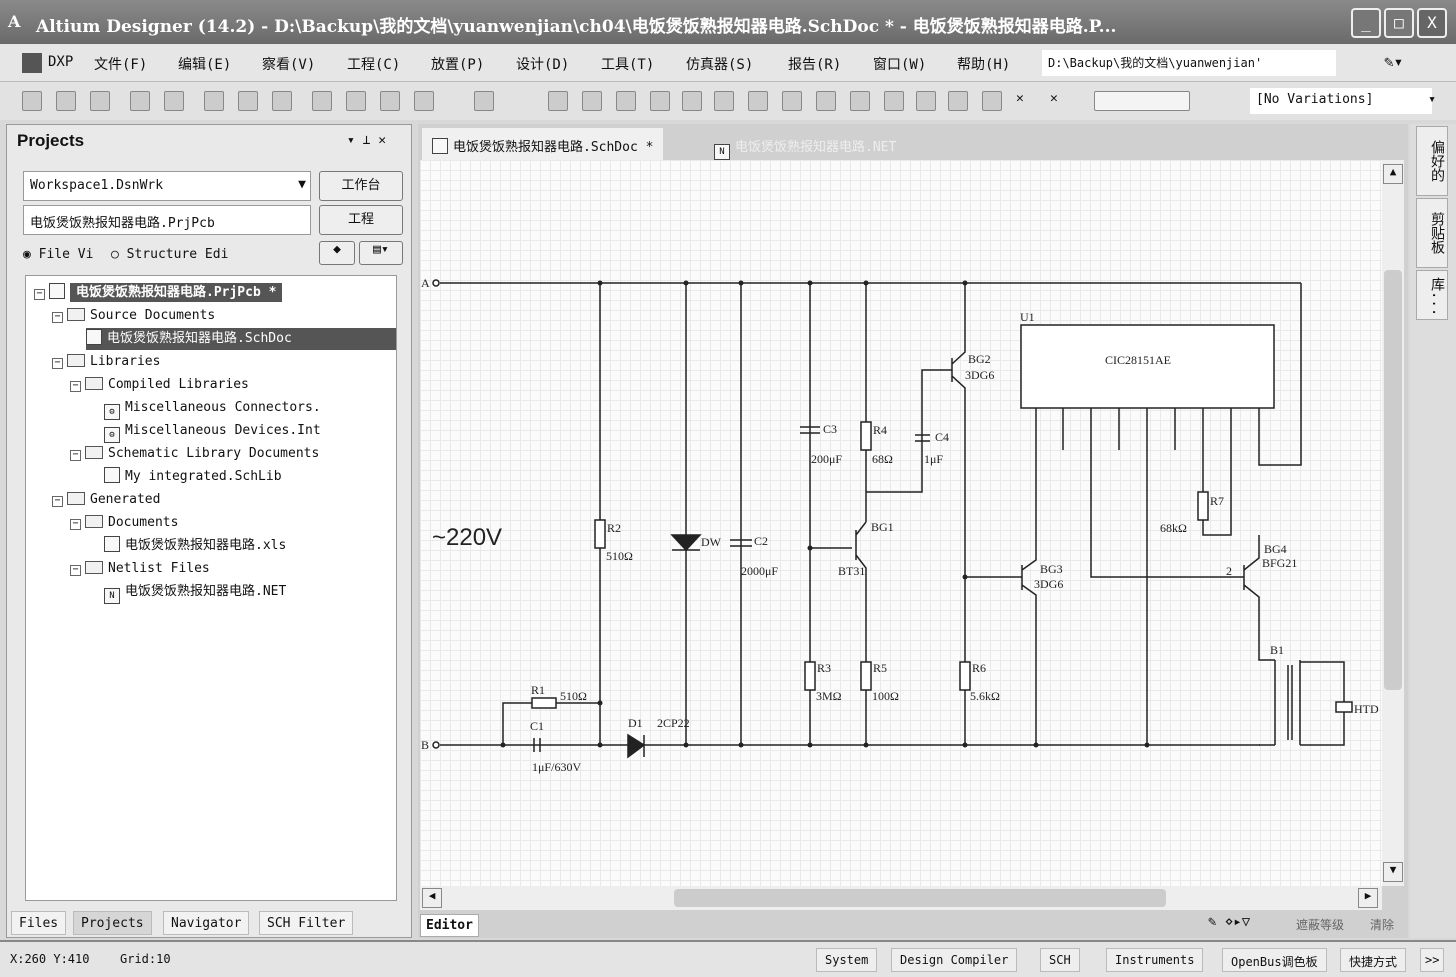 The image size is (1456, 977). I want to click on harness-icon, so click(660, 101).